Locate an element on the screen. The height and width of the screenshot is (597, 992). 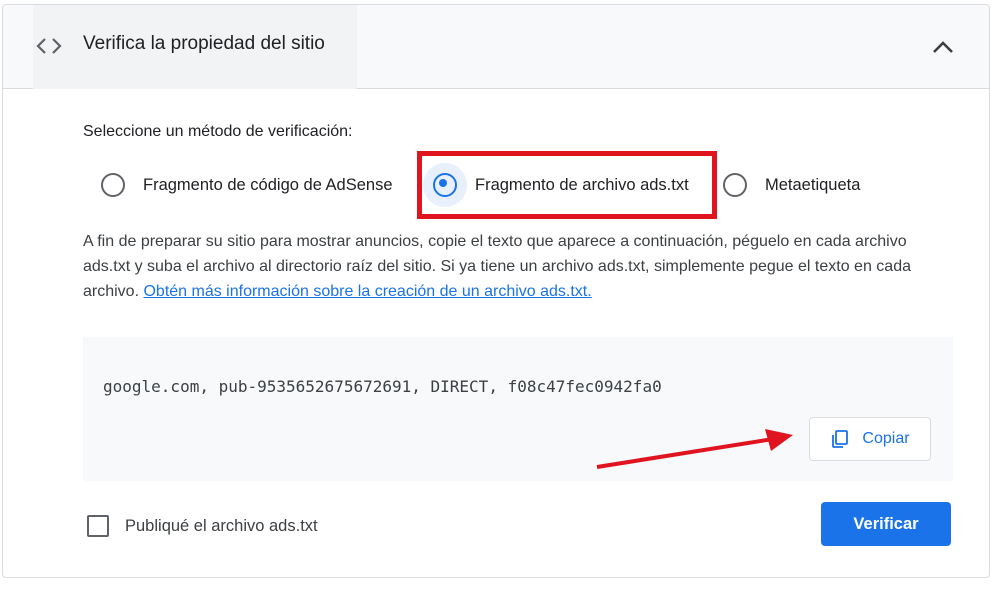
copy-button-label: Copiar is located at coordinates (886, 438).